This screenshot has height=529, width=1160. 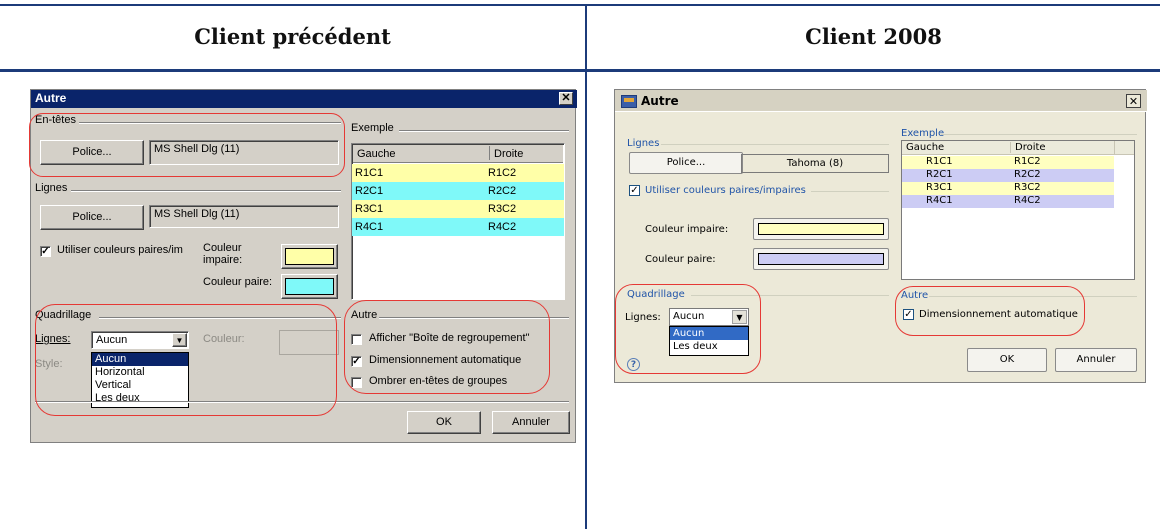 What do you see at coordinates (51, 98) in the screenshot?
I see `old-title: Autre` at bounding box center [51, 98].